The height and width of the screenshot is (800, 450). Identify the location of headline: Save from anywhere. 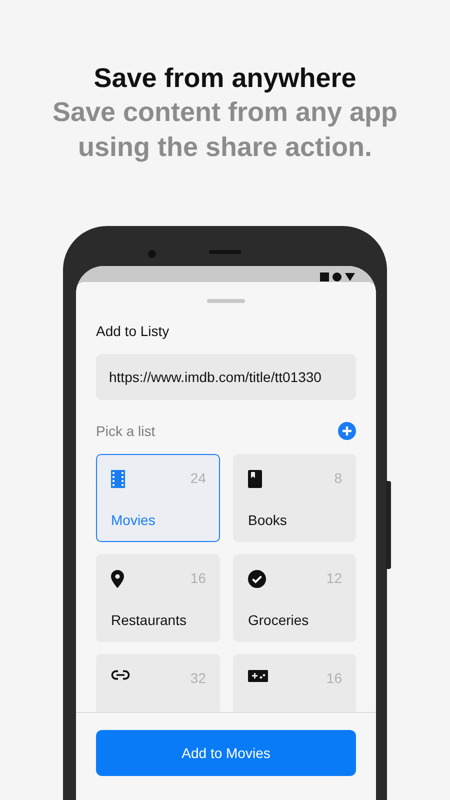
(225, 78).